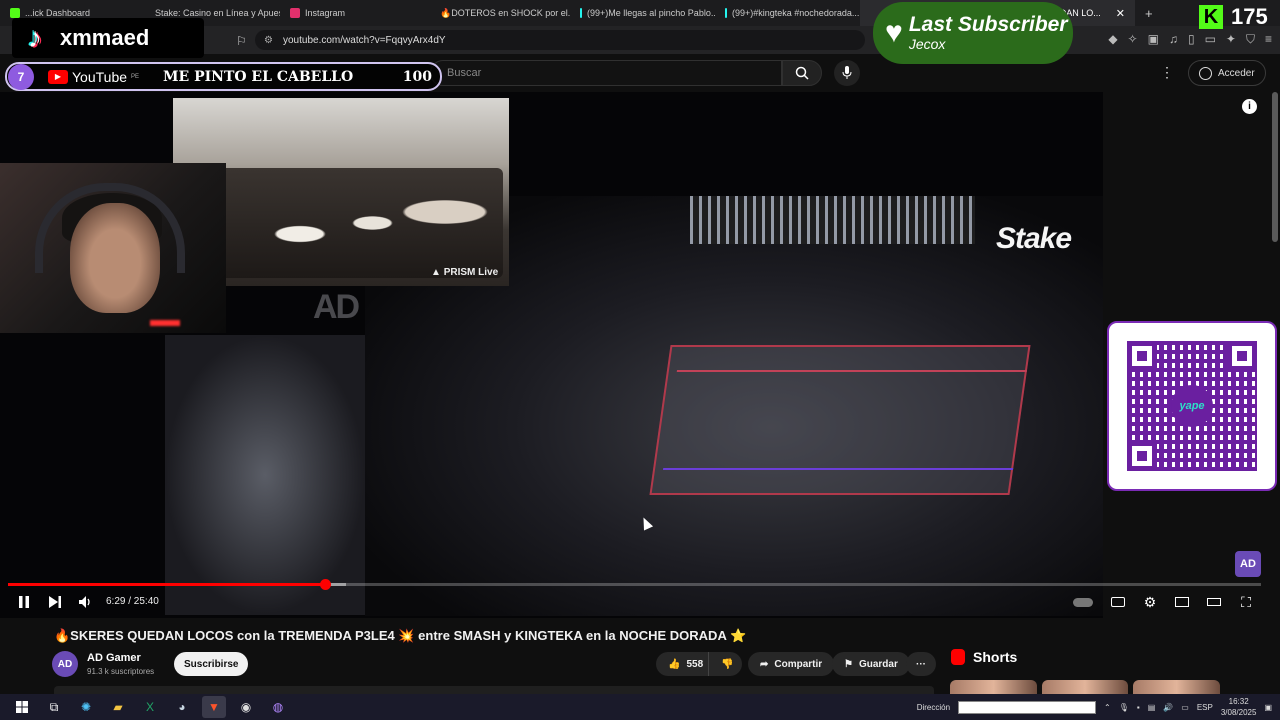  Describe the element at coordinates (278, 707) in the screenshot. I see `discord-icon: ◍` at that location.